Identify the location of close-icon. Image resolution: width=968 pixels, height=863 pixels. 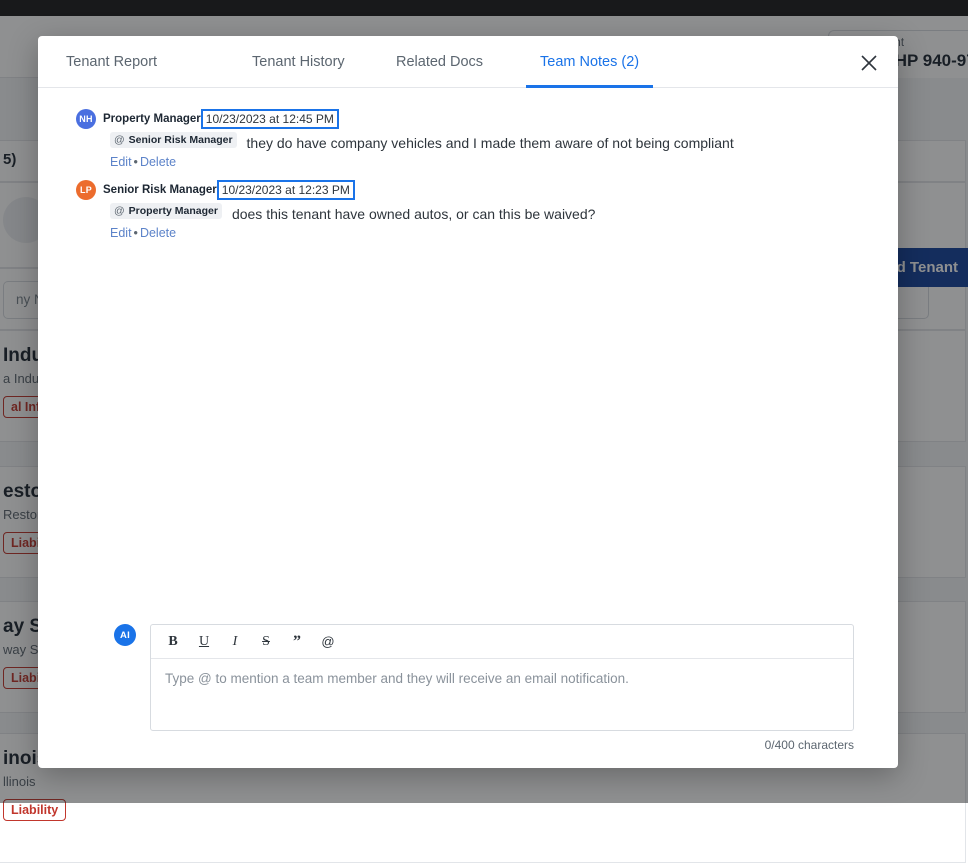
(869, 63).